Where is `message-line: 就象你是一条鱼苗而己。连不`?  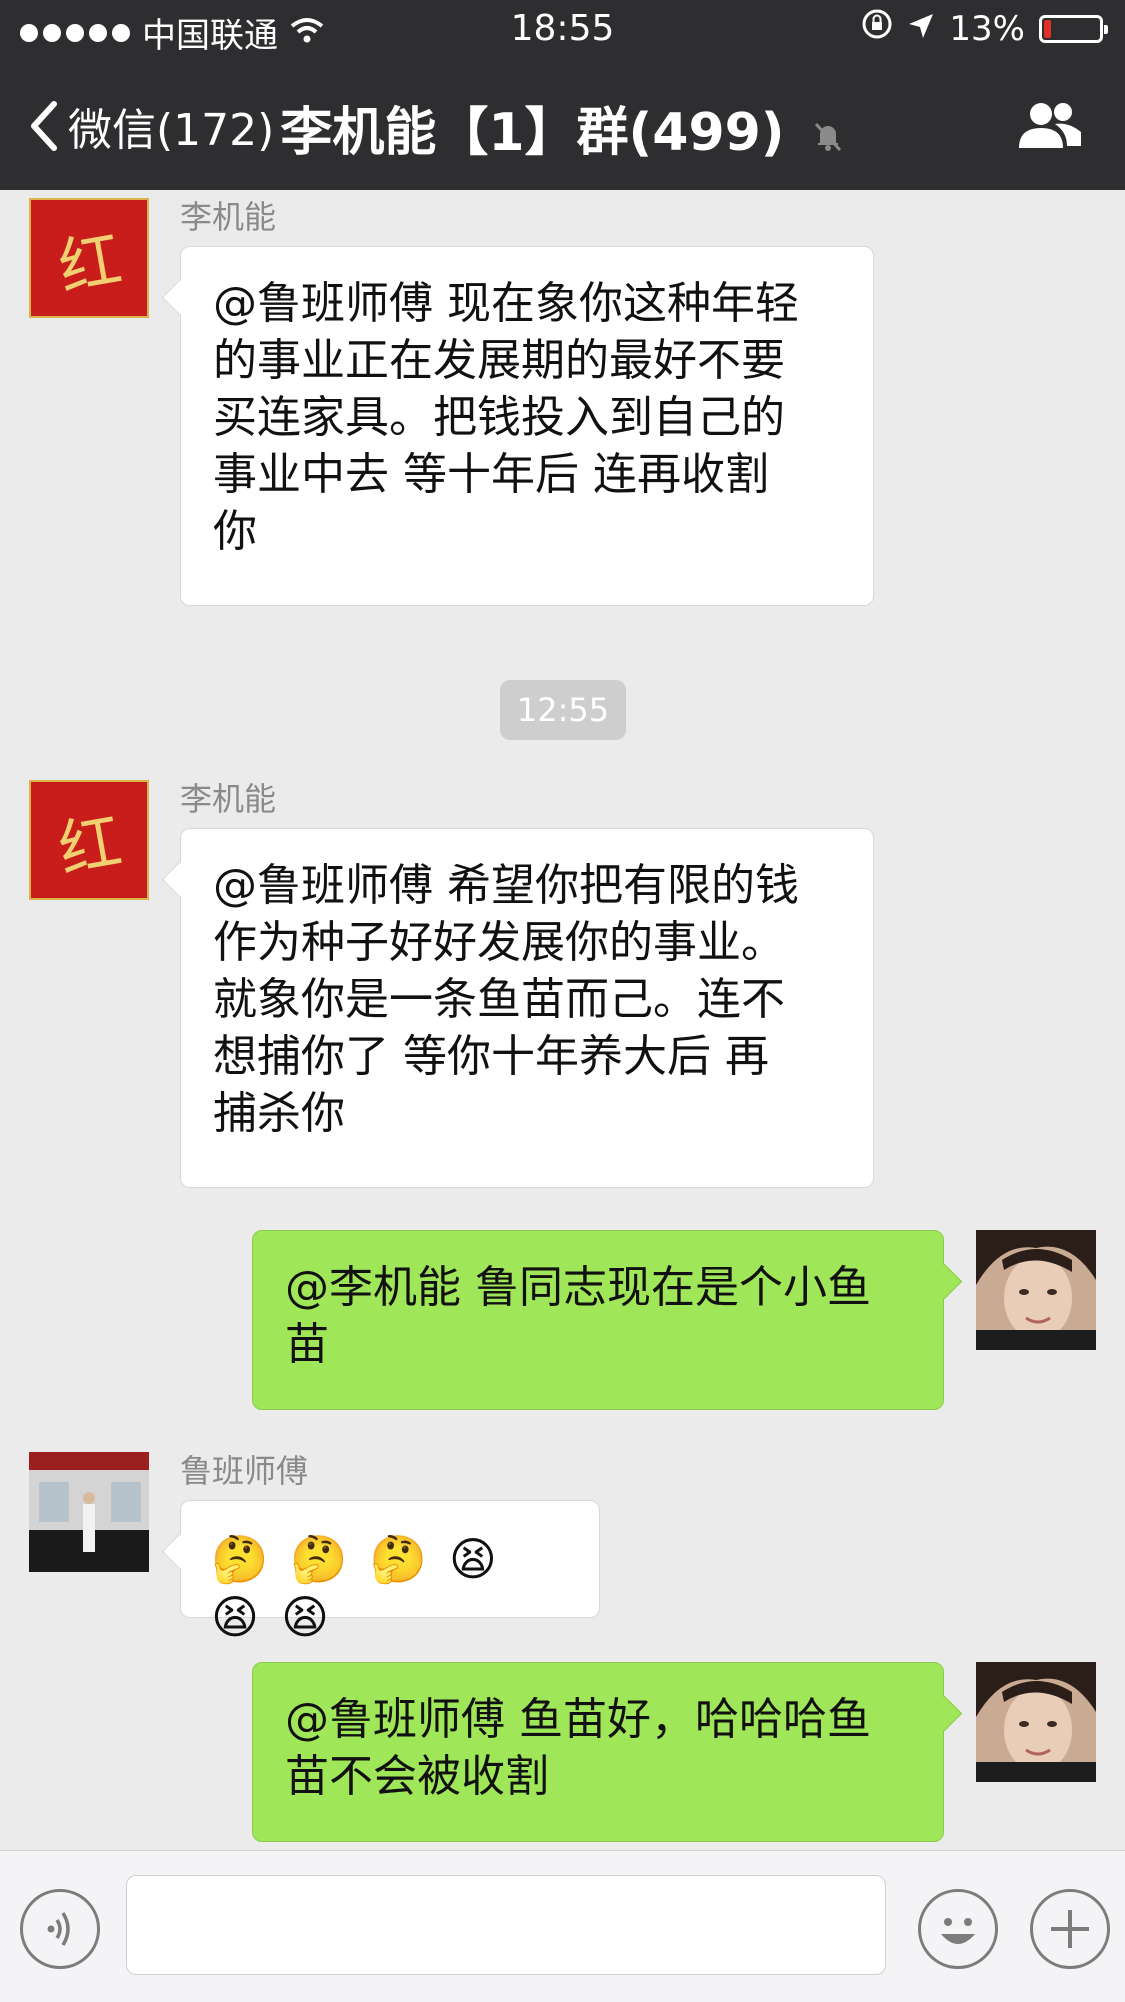 message-line: 就象你是一条鱼苗而己。连不 is located at coordinates (499, 999).